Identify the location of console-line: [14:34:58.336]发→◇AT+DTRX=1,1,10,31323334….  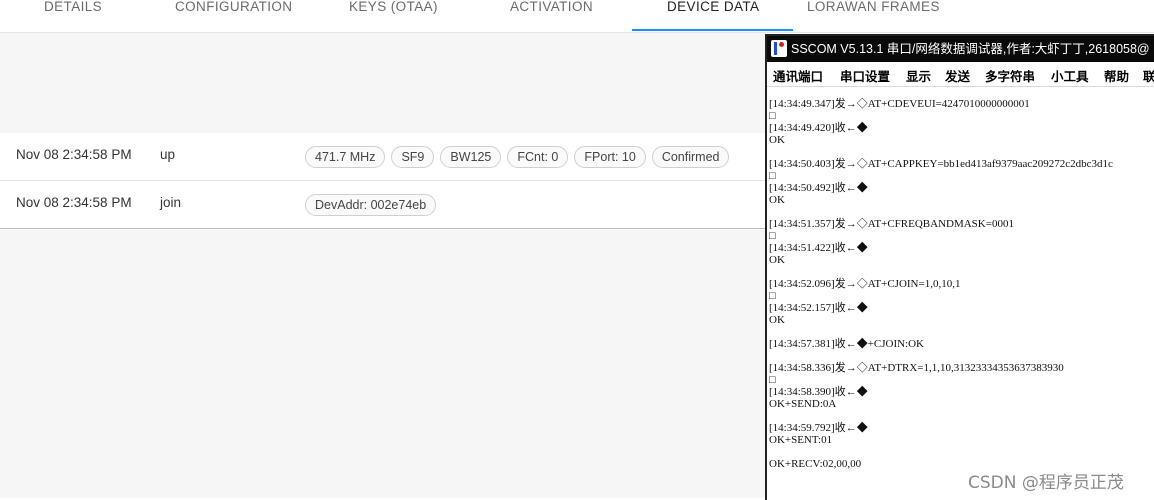
(916, 368).